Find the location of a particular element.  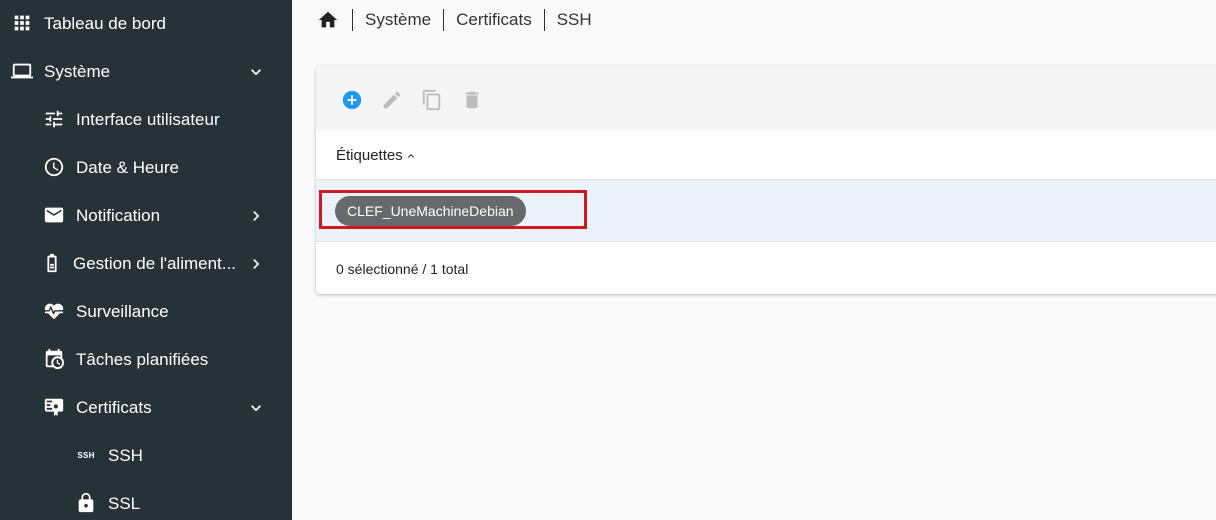

add-circle-icon is located at coordinates (352, 100).